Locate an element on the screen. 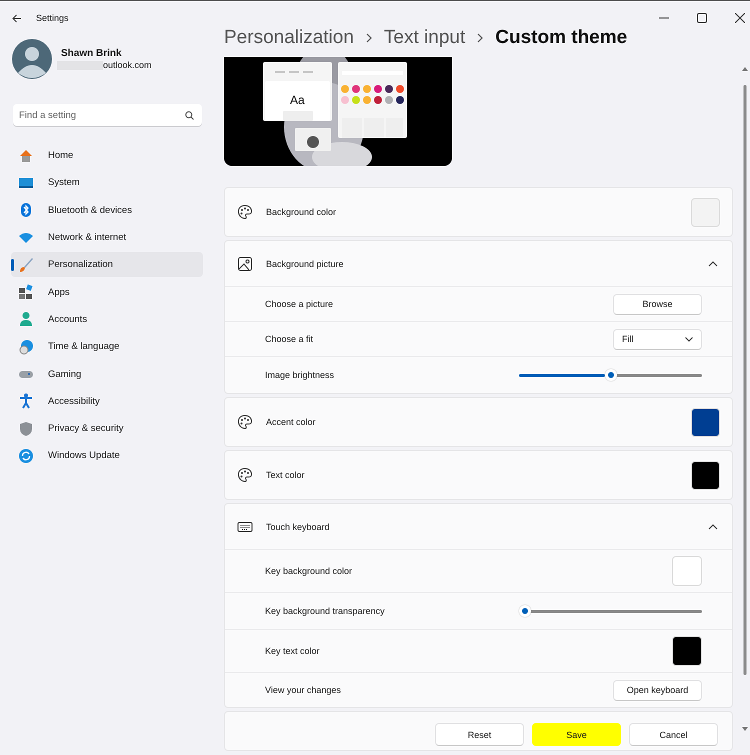 This screenshot has width=750, height=755. breadcrumb-link: Personalization is located at coordinates (289, 38).